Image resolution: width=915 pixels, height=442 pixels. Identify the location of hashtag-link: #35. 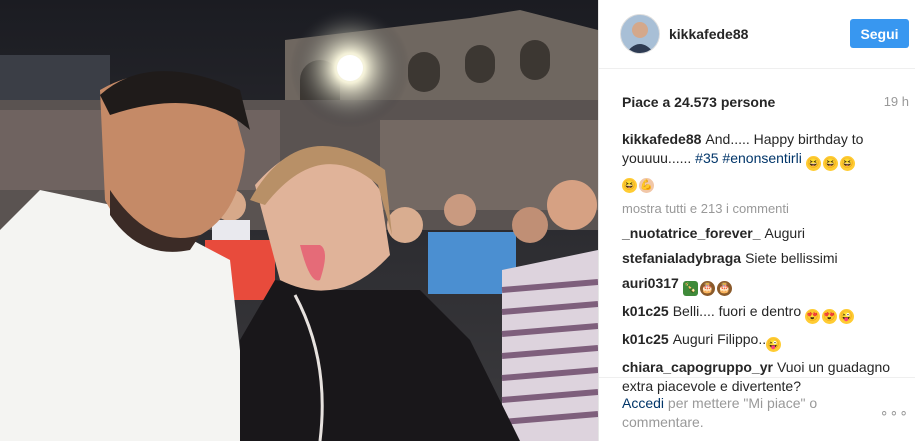
(706, 158).